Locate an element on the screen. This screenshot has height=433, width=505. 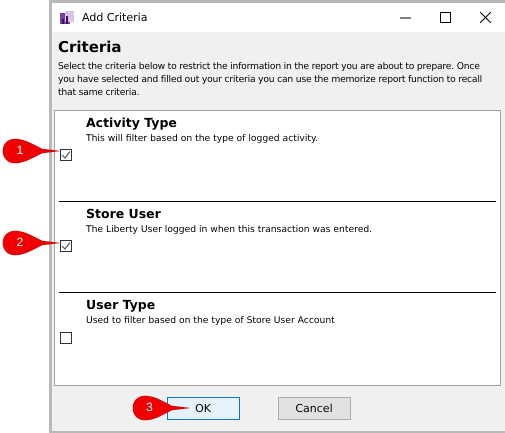
minimize-icon is located at coordinates (405, 17).